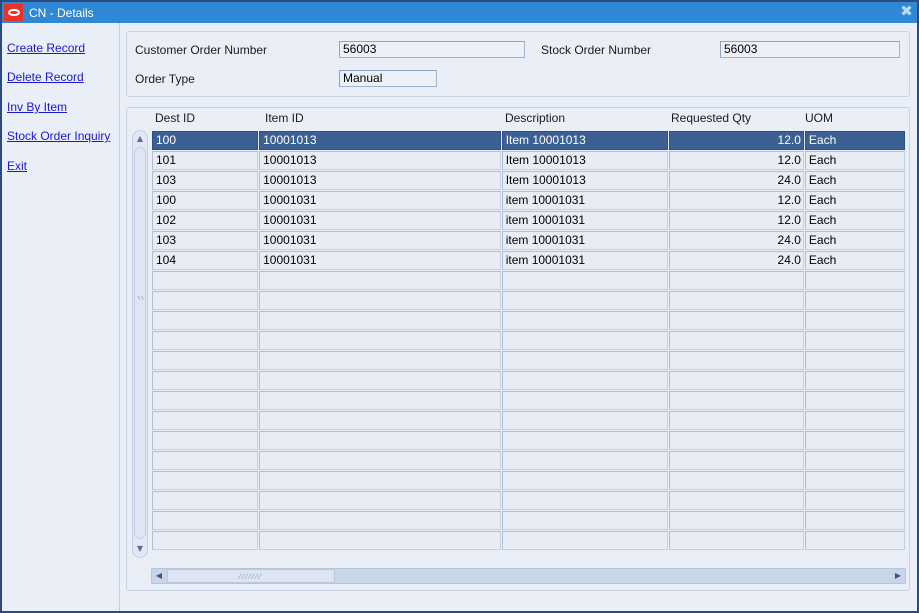 This screenshot has width=919, height=613. Describe the element at coordinates (58, 136) in the screenshot. I see `sidebar-item-stock-order-inquiry: Stock Order Inquiry` at that location.